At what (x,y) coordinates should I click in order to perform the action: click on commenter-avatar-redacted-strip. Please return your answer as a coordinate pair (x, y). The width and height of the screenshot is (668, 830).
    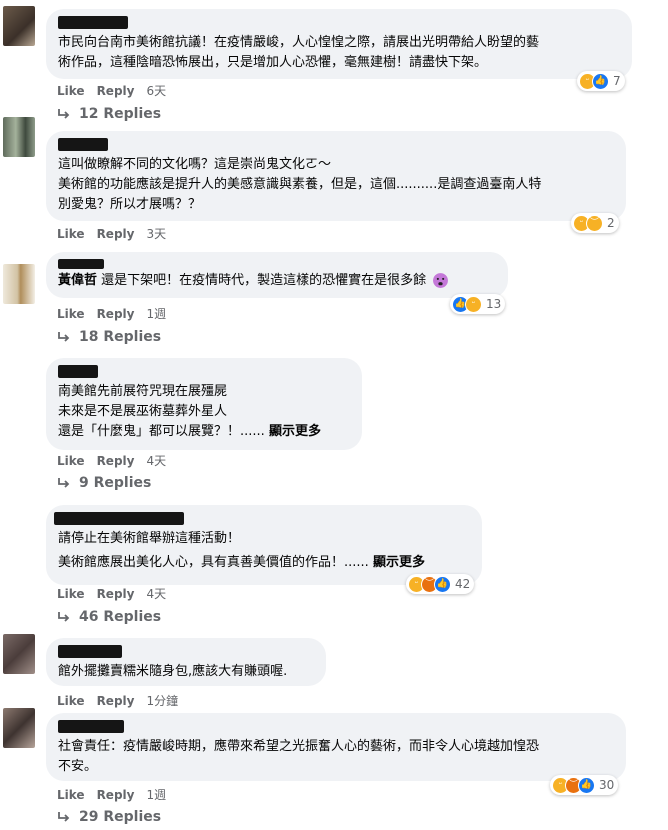
    Looking at the image, I should click on (81, 264).